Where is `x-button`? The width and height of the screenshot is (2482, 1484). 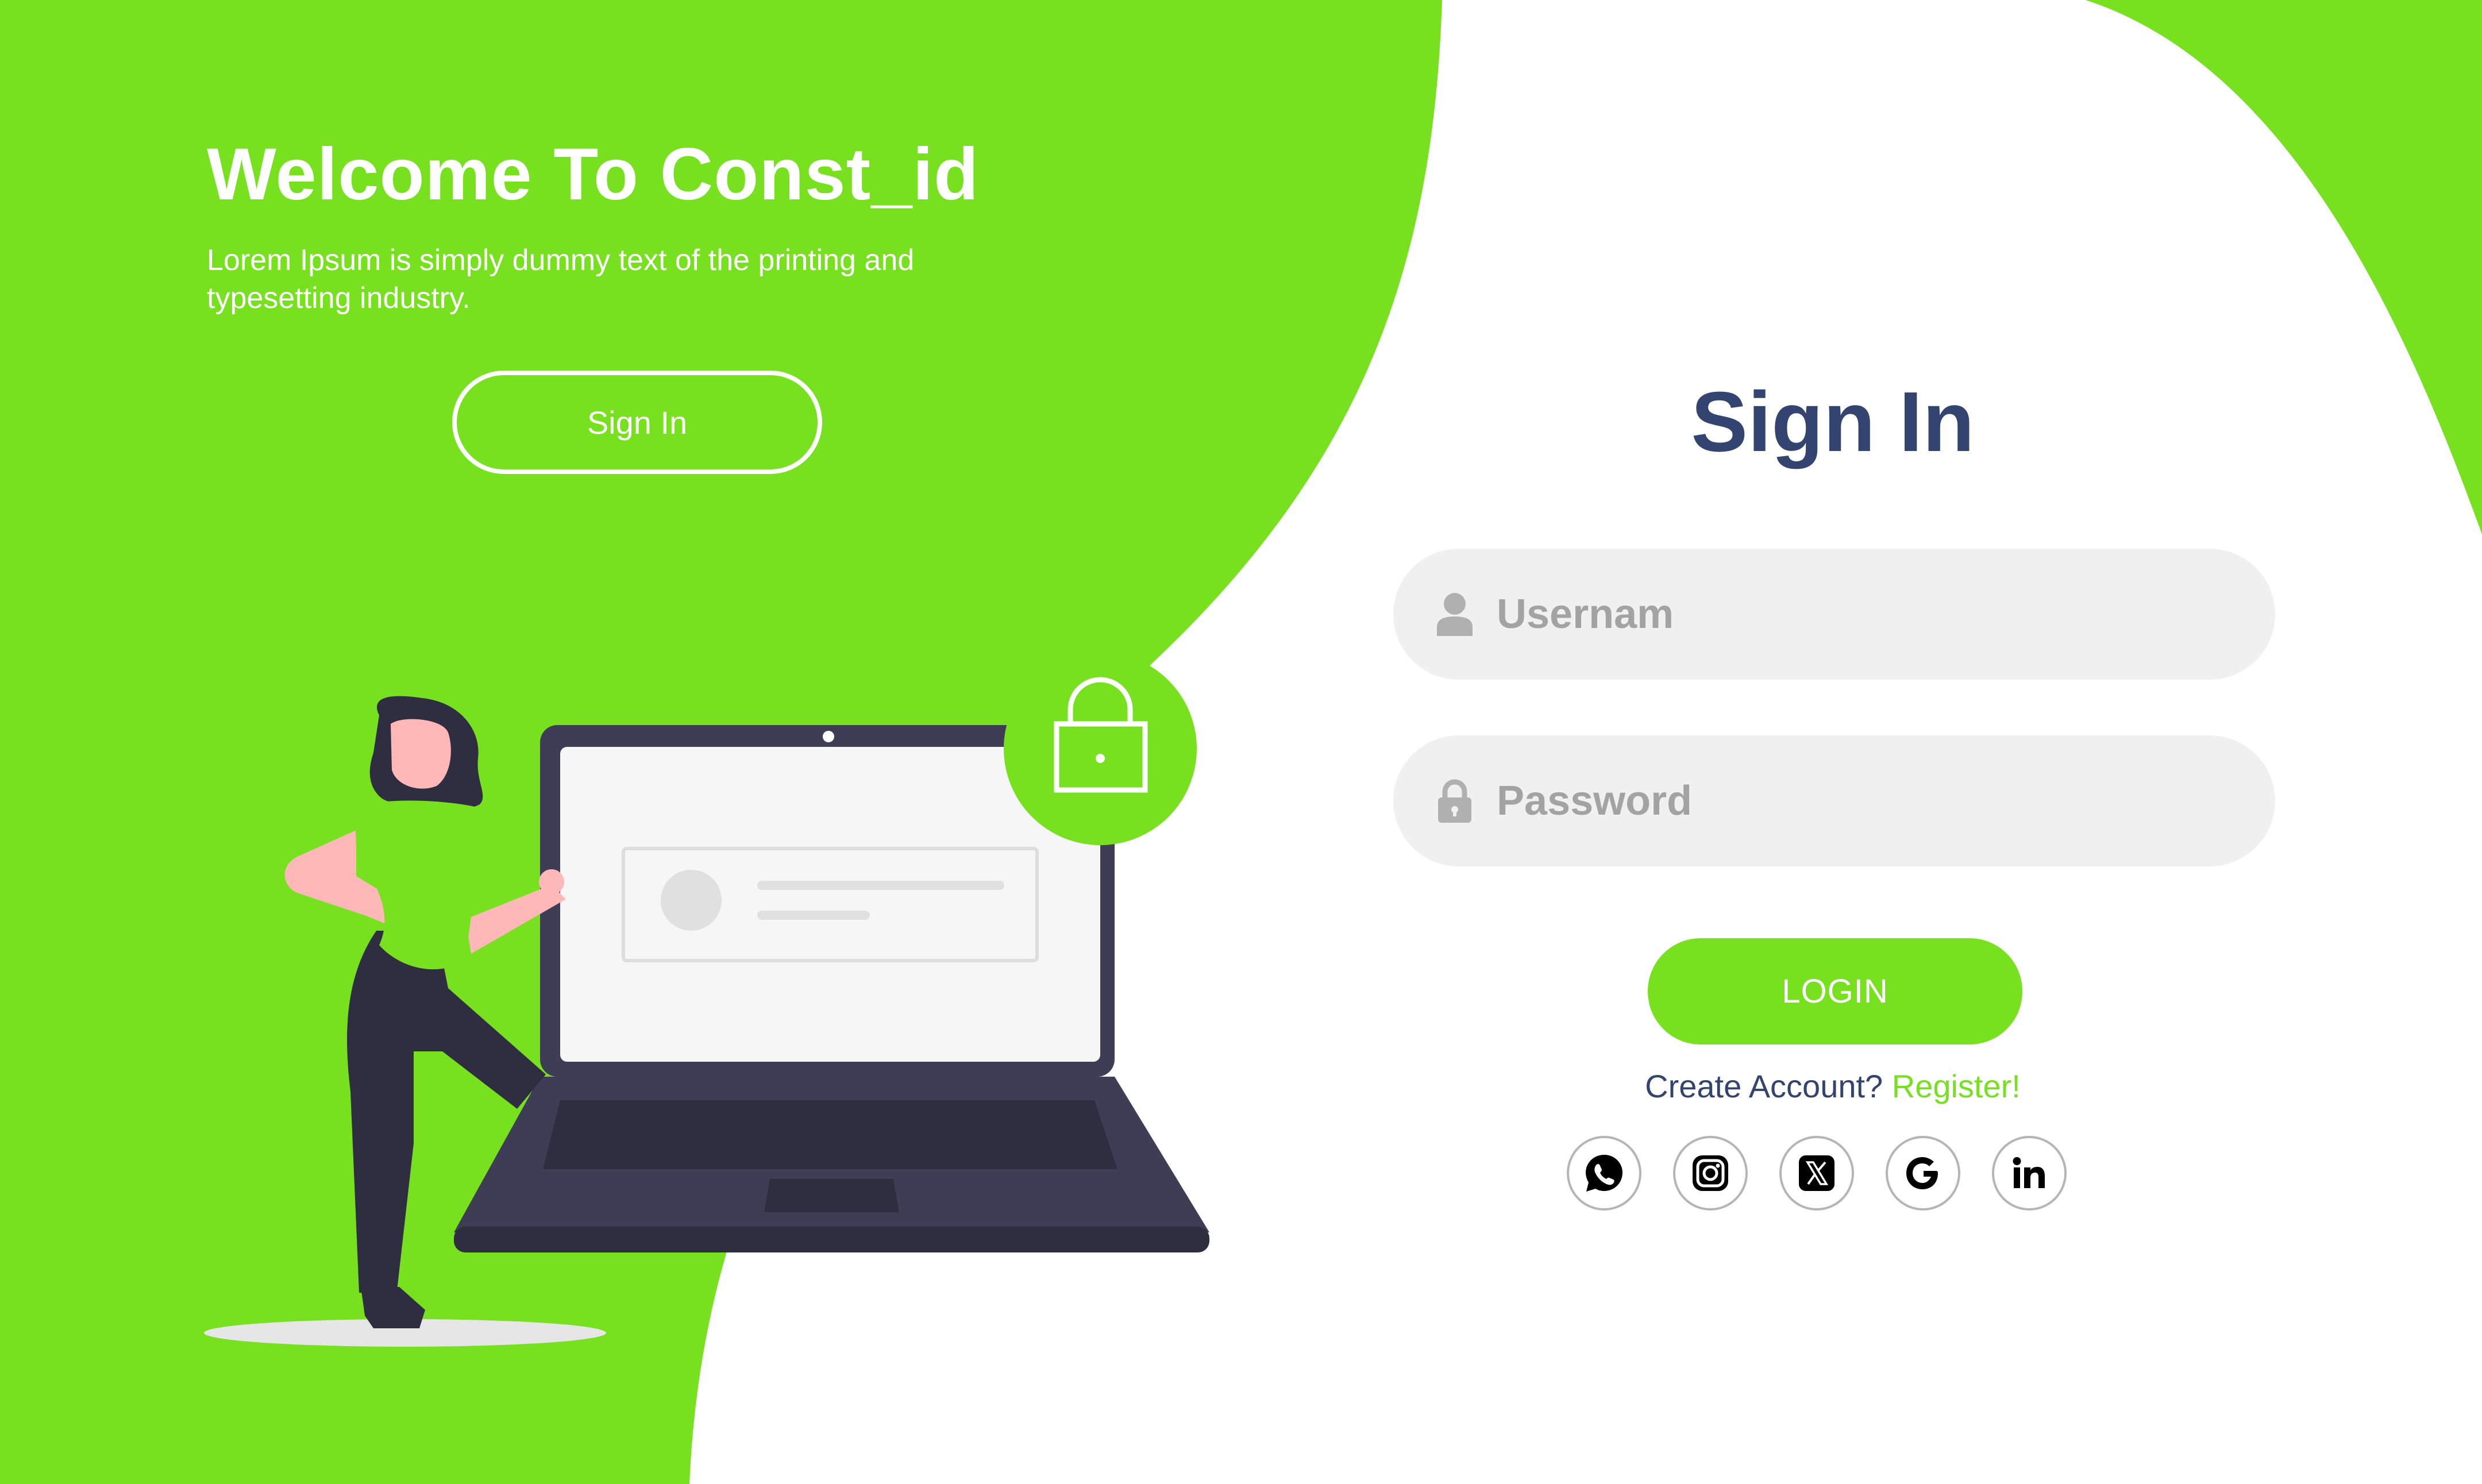 x-button is located at coordinates (1817, 1173).